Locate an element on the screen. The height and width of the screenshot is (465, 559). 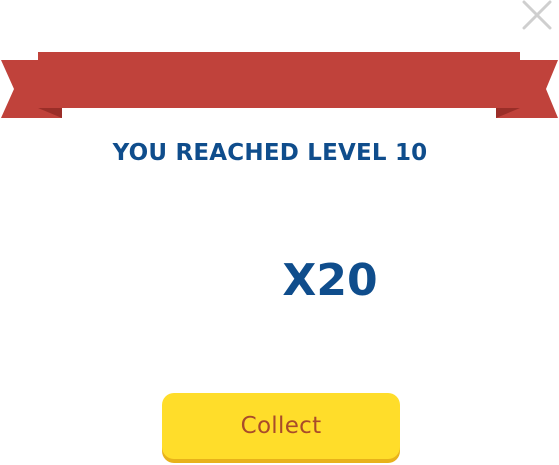
collect-button-label: Collect is located at coordinates (281, 426).